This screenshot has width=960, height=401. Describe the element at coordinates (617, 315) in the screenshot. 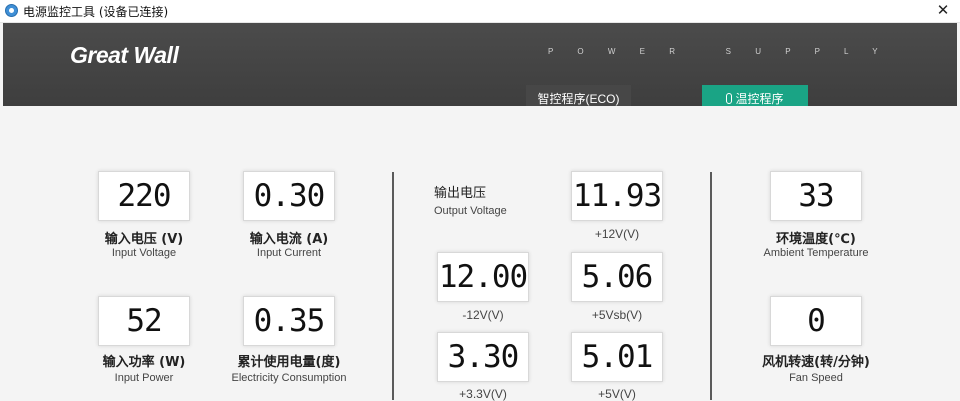

I see `output-5vsb-label: +5Vsb(V)` at that location.